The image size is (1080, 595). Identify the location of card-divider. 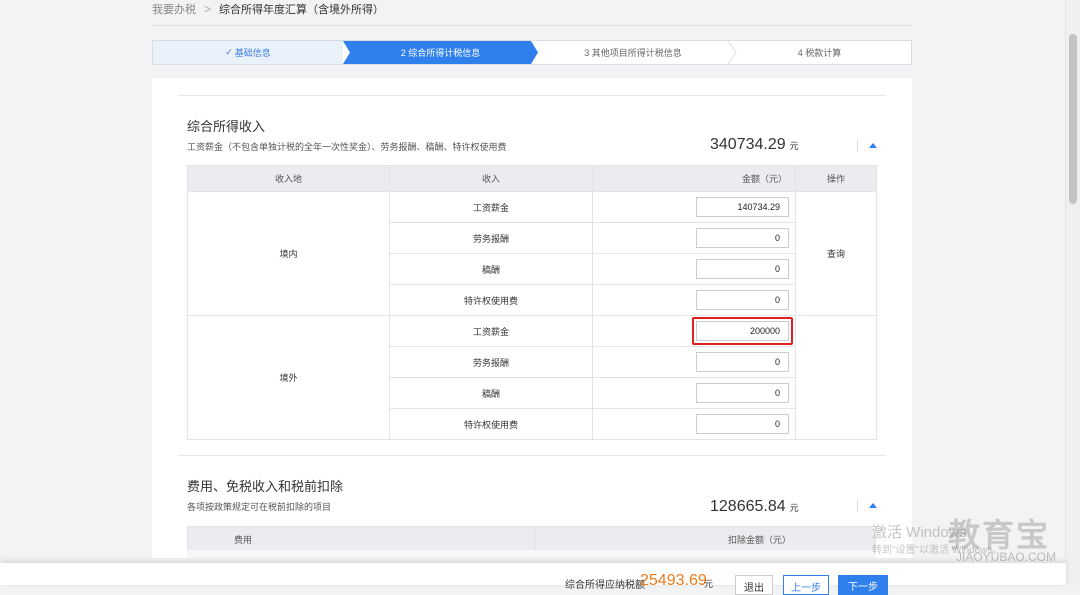
(532, 95).